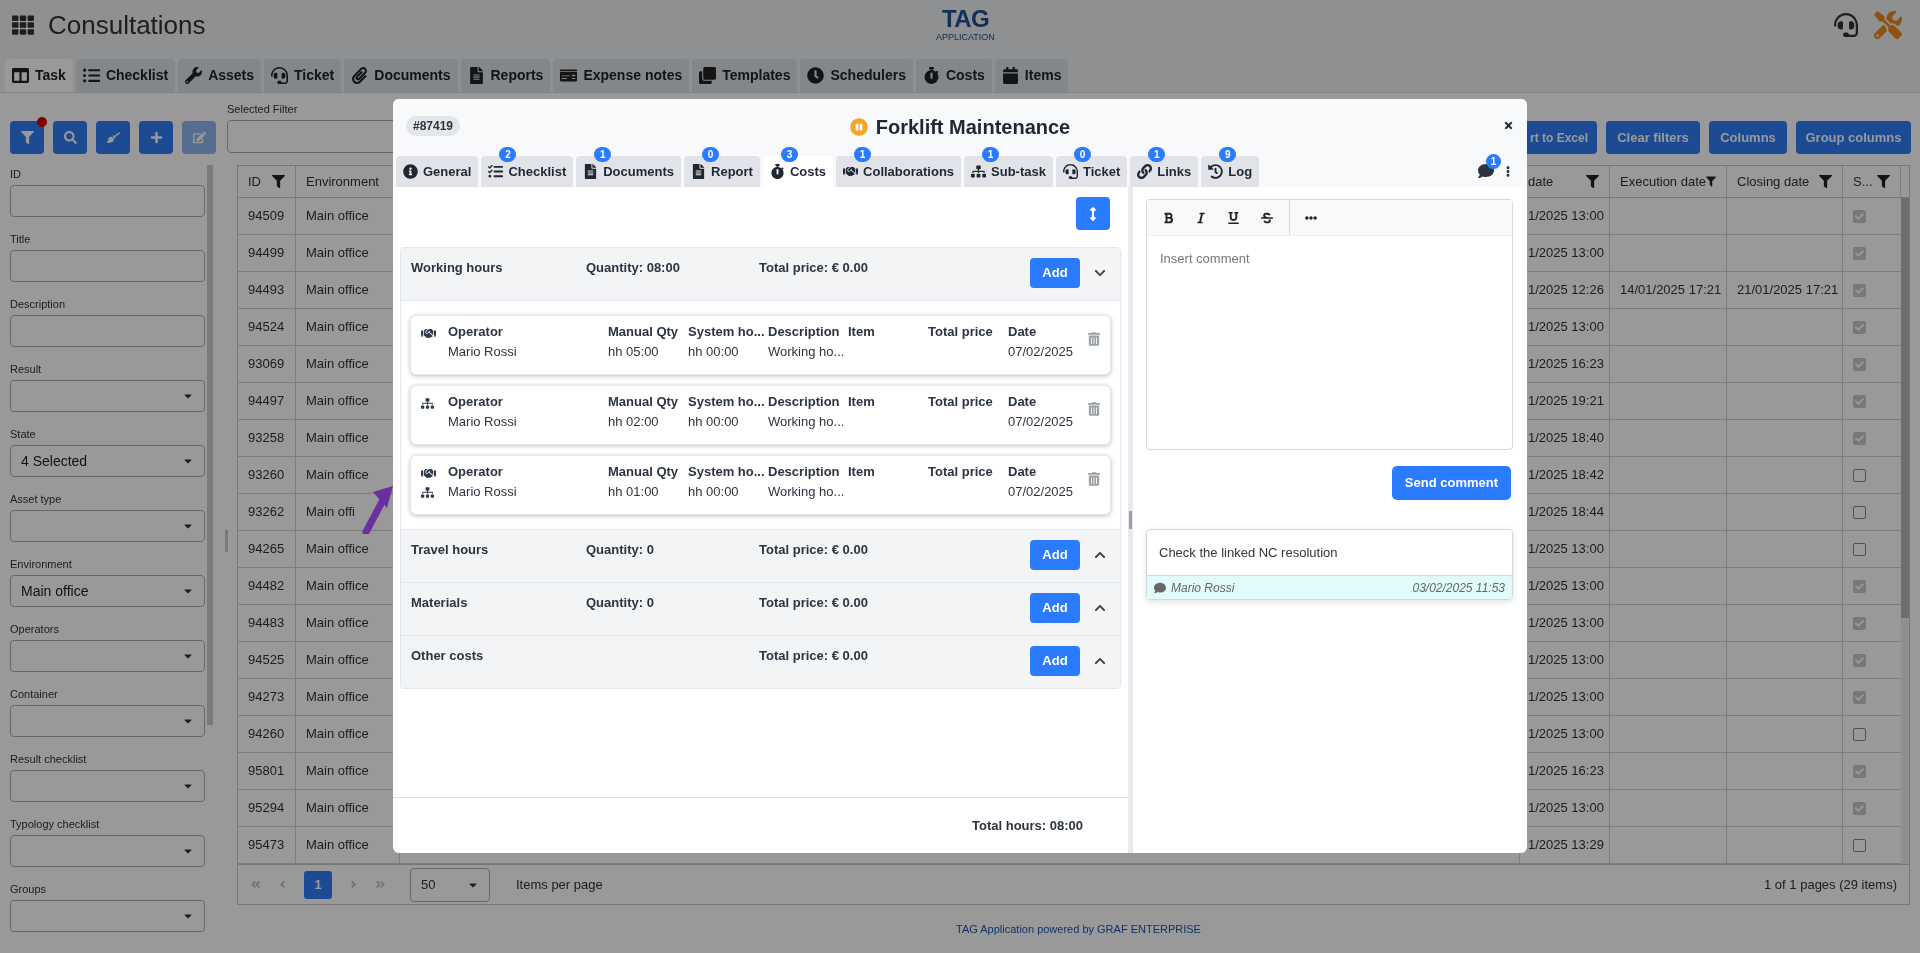 The height and width of the screenshot is (953, 1920). What do you see at coordinates (1888, 25) in the screenshot?
I see `tools-icon` at bounding box center [1888, 25].